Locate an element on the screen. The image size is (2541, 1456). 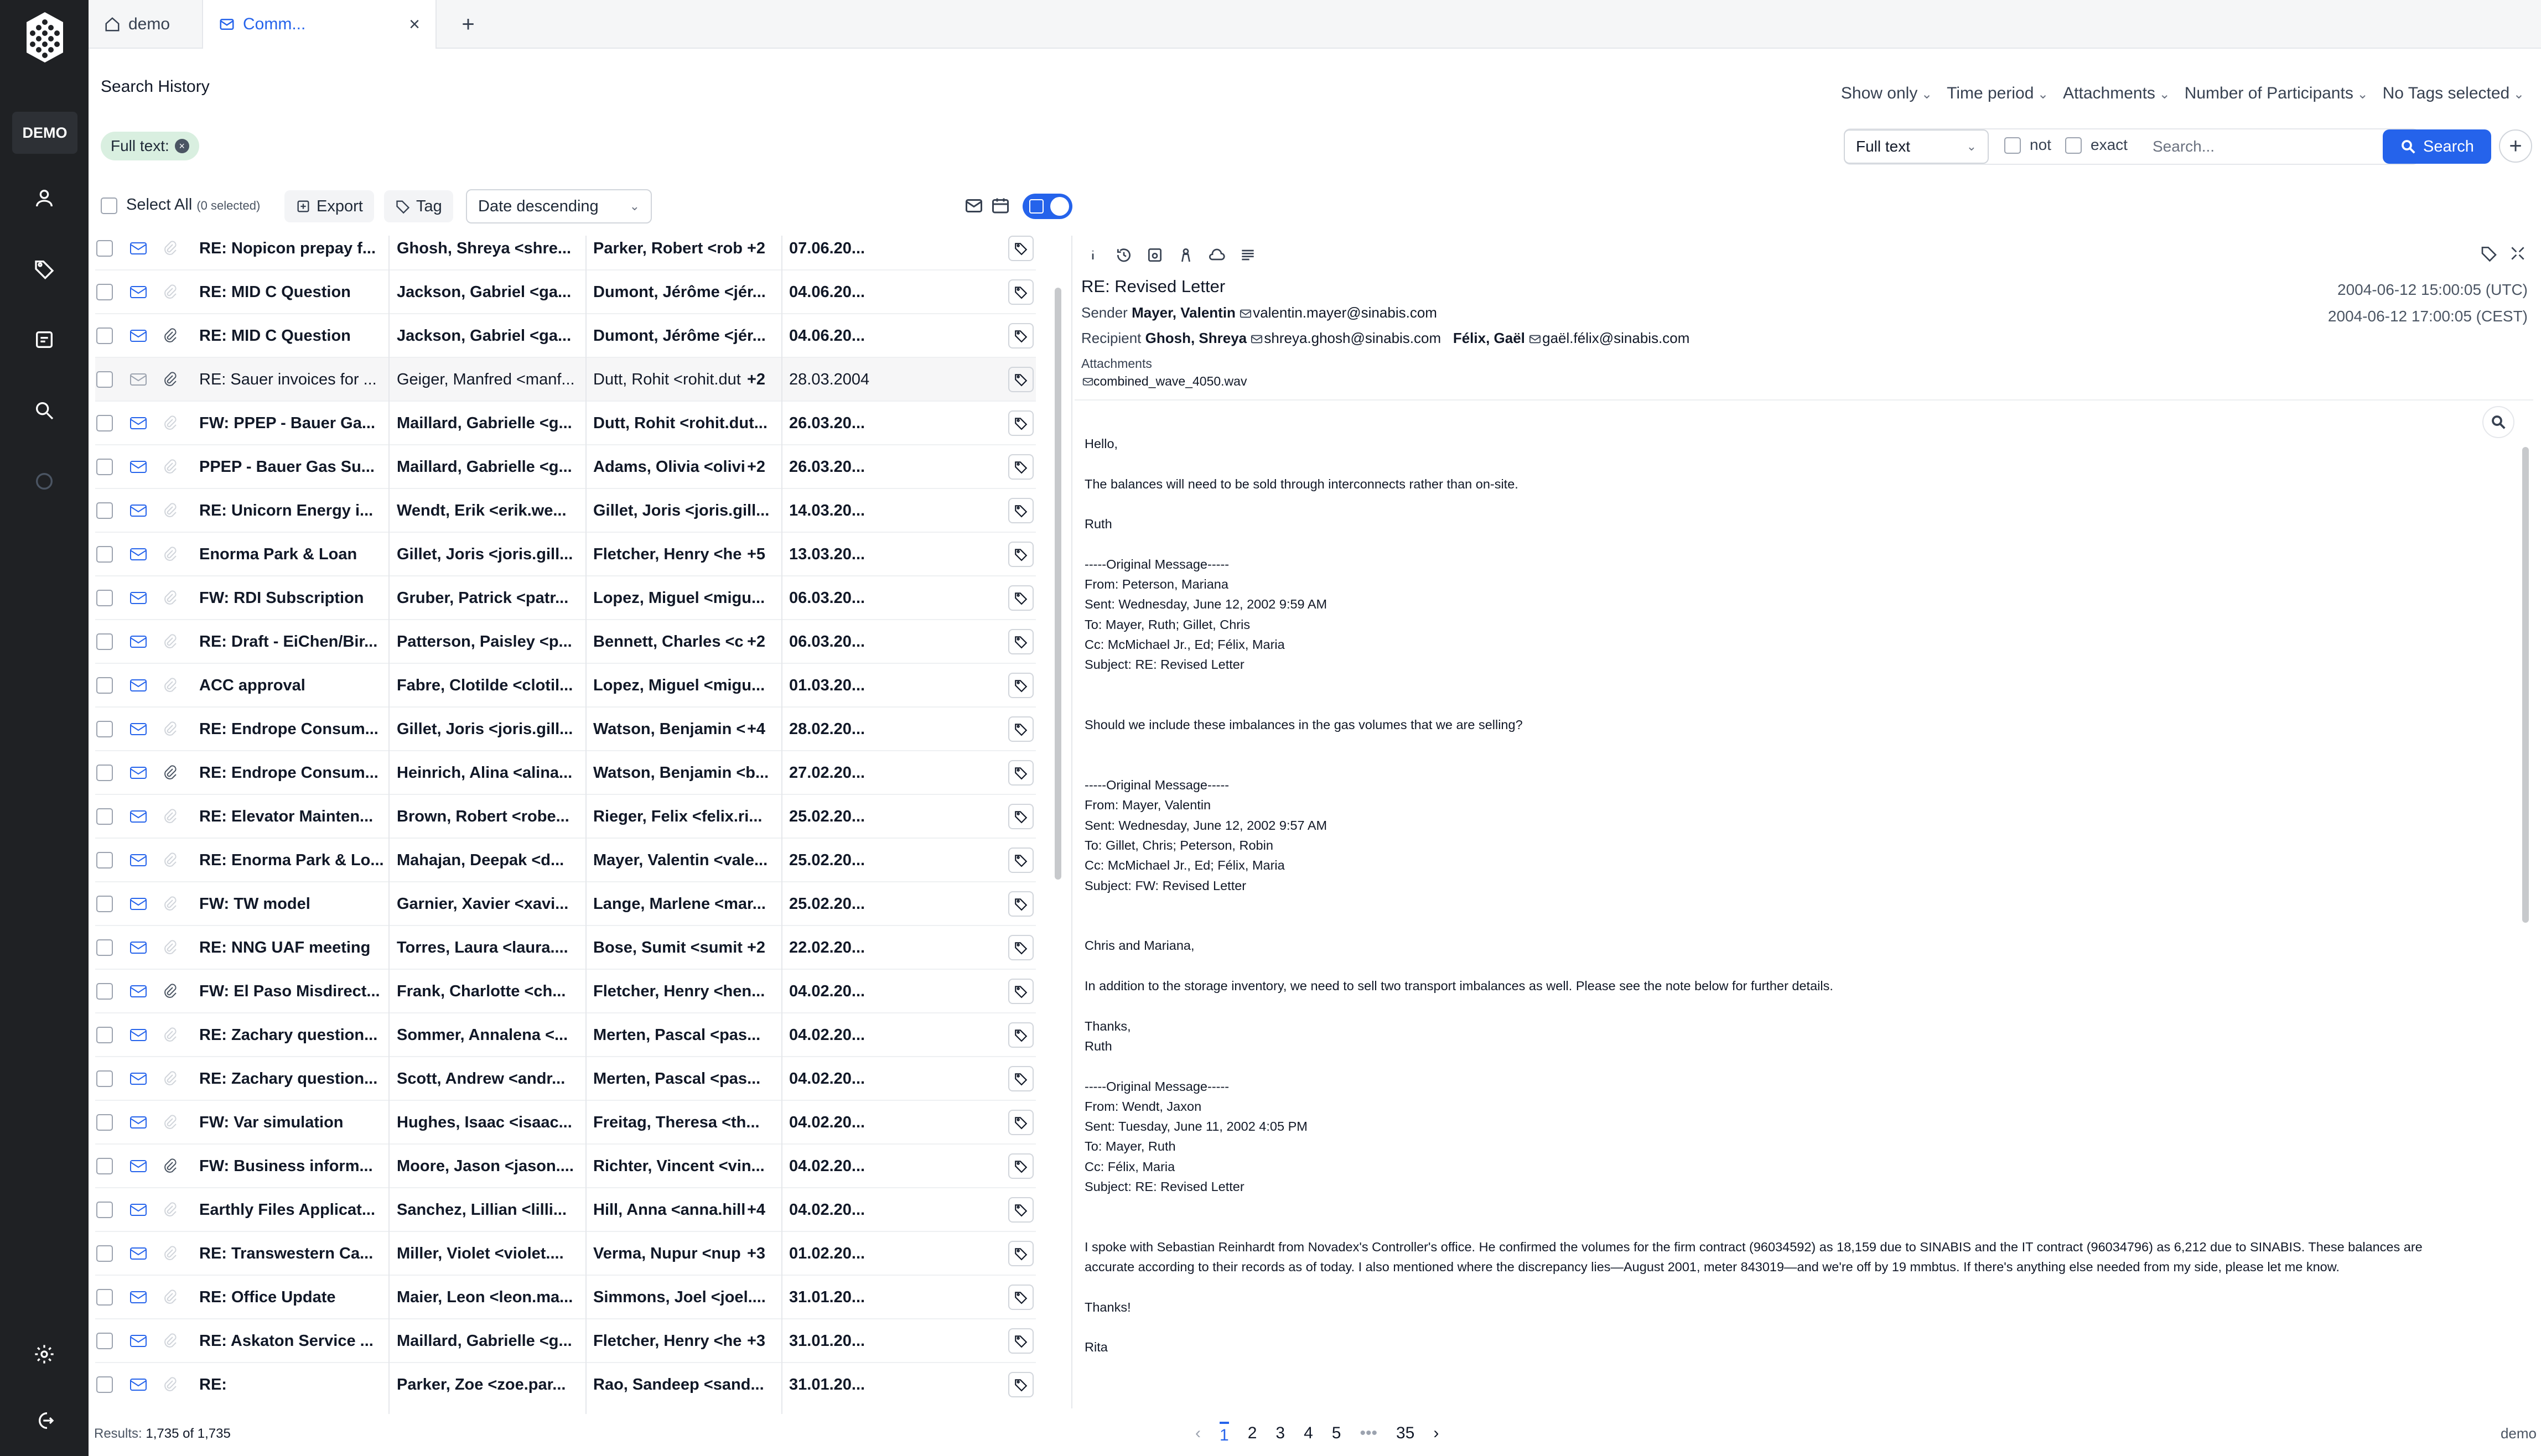
user-icon is located at coordinates (44, 198).